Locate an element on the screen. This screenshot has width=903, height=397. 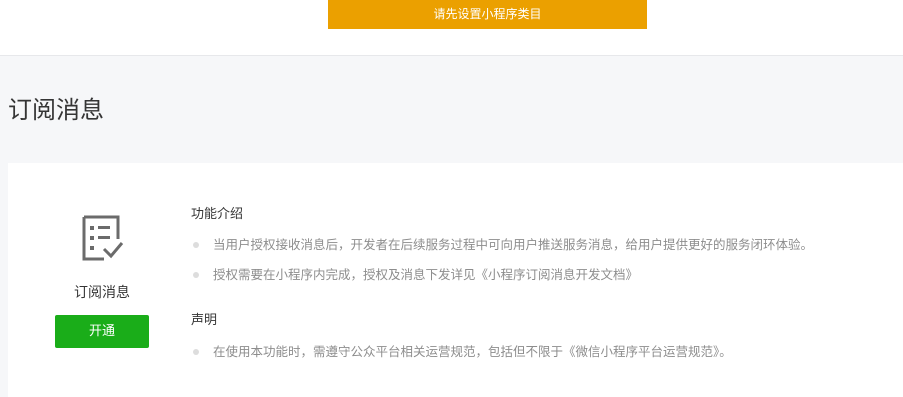
list-item: 授权需要在小程序内完成，授权及消息下发详见《小程序订阅消息开发文档》 is located at coordinates (414, 275).